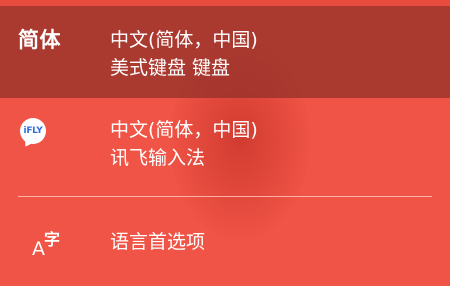 This screenshot has height=286, width=450. Describe the element at coordinates (225, 196) in the screenshot. I see `menu-divider` at that location.